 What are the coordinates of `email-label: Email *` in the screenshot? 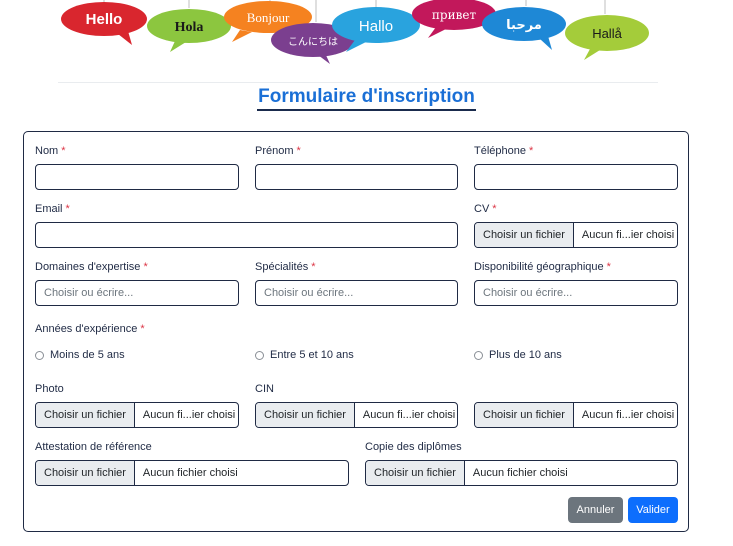 It's located at (52, 209).